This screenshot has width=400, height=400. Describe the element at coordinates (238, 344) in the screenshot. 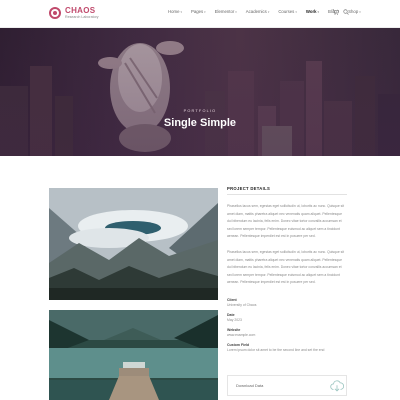

I see `meta-label: Custom Field` at that location.